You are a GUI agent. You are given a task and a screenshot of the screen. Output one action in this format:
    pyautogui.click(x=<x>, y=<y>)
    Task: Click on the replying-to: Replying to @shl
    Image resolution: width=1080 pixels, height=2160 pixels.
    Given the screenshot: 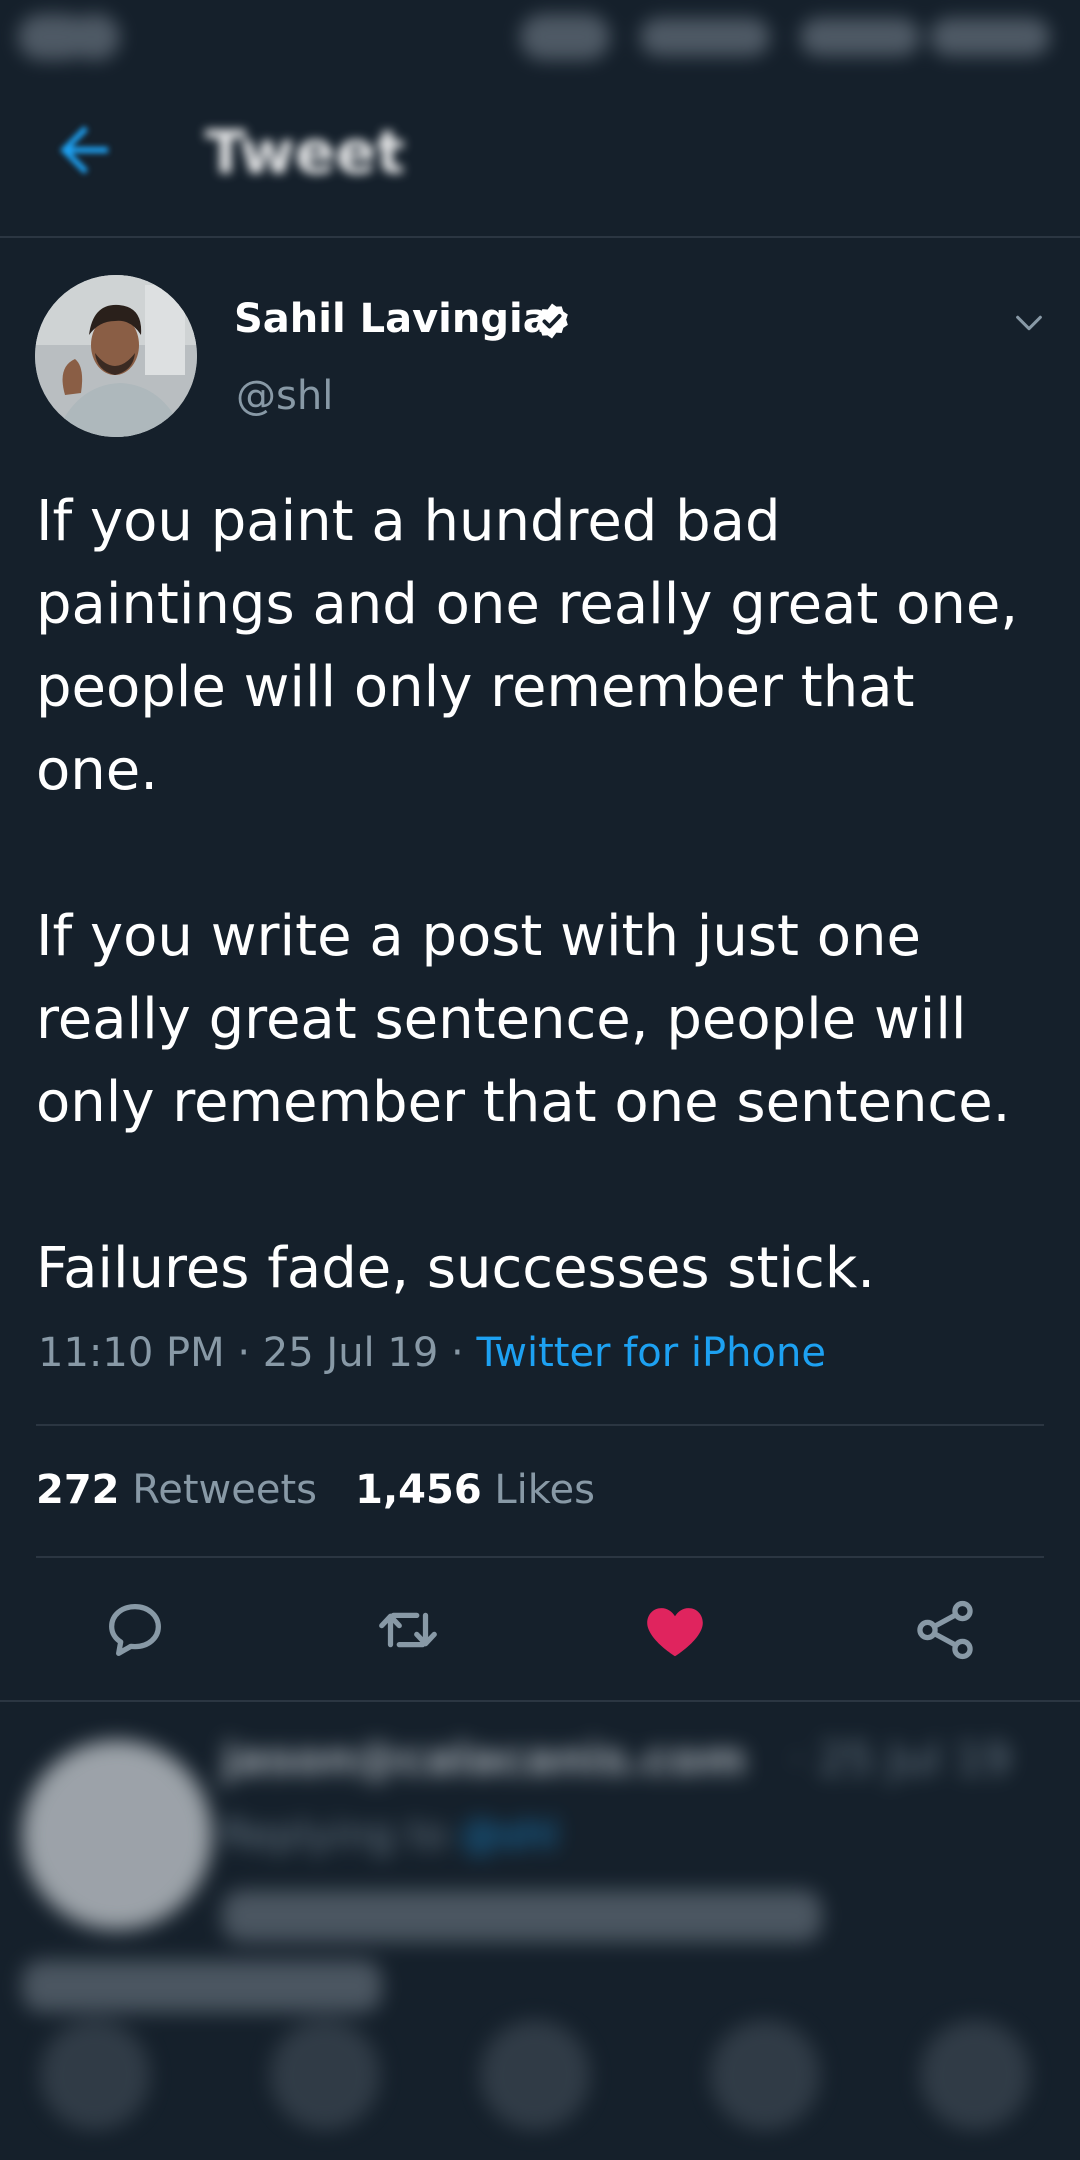 What is the action you would take?
    pyautogui.click(x=390, y=1835)
    